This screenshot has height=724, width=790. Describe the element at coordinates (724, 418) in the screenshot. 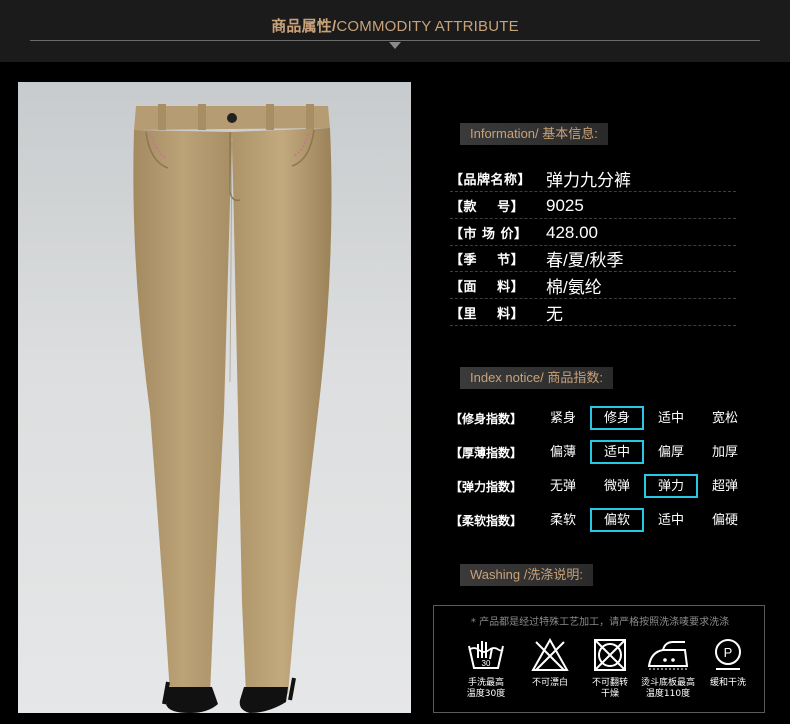

I see `index-option: 宽松` at that location.